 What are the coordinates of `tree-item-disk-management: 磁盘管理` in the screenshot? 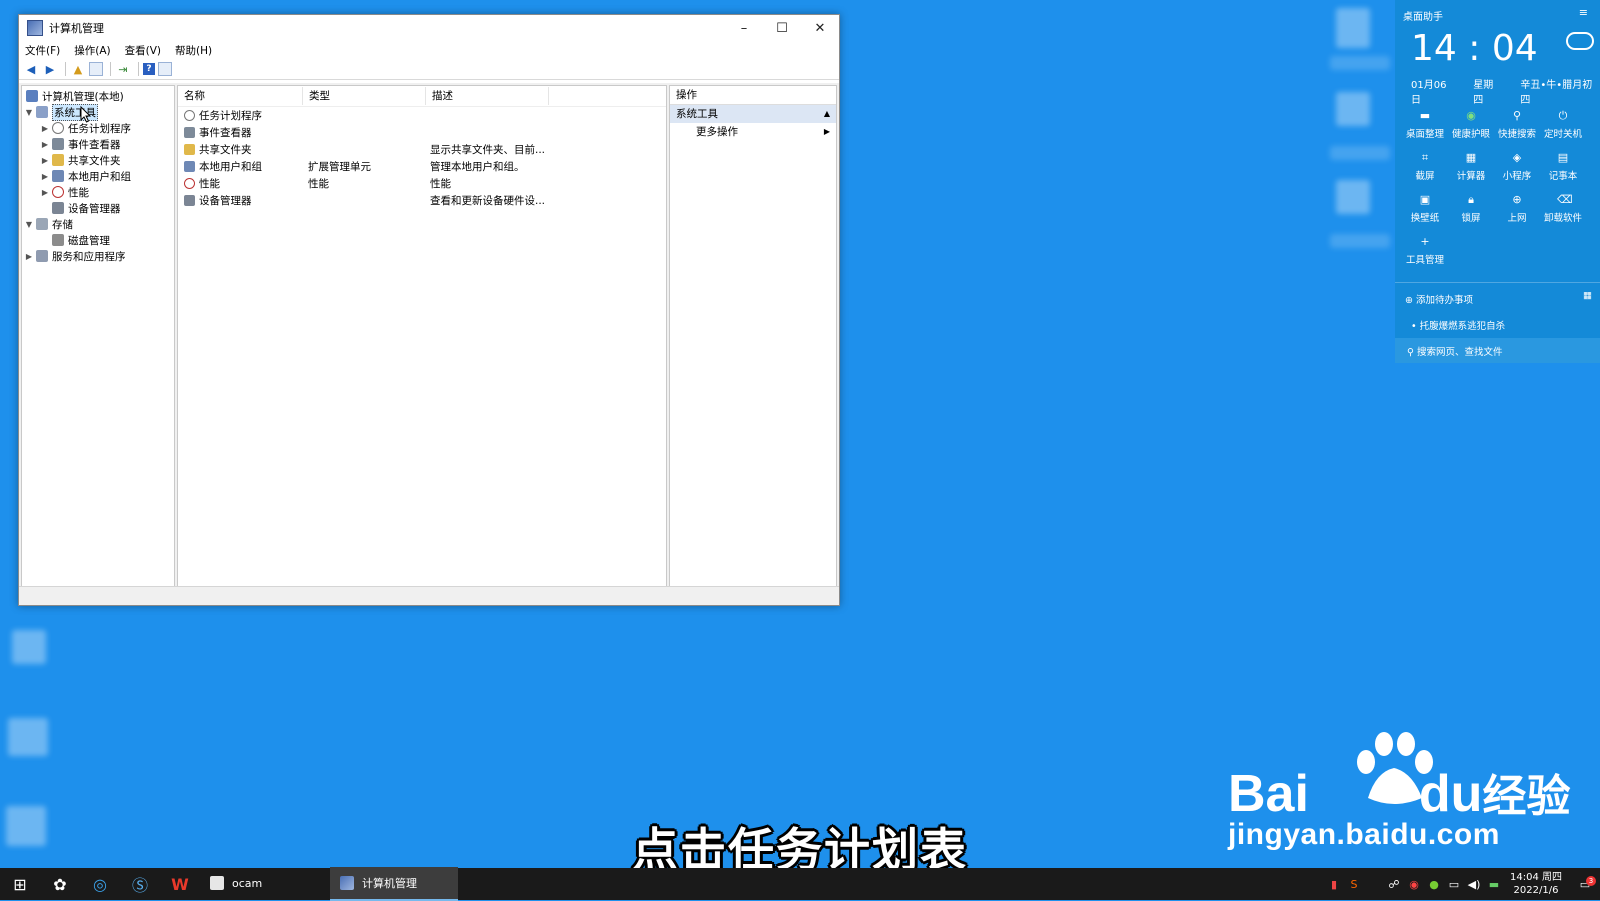 It's located at (80, 240).